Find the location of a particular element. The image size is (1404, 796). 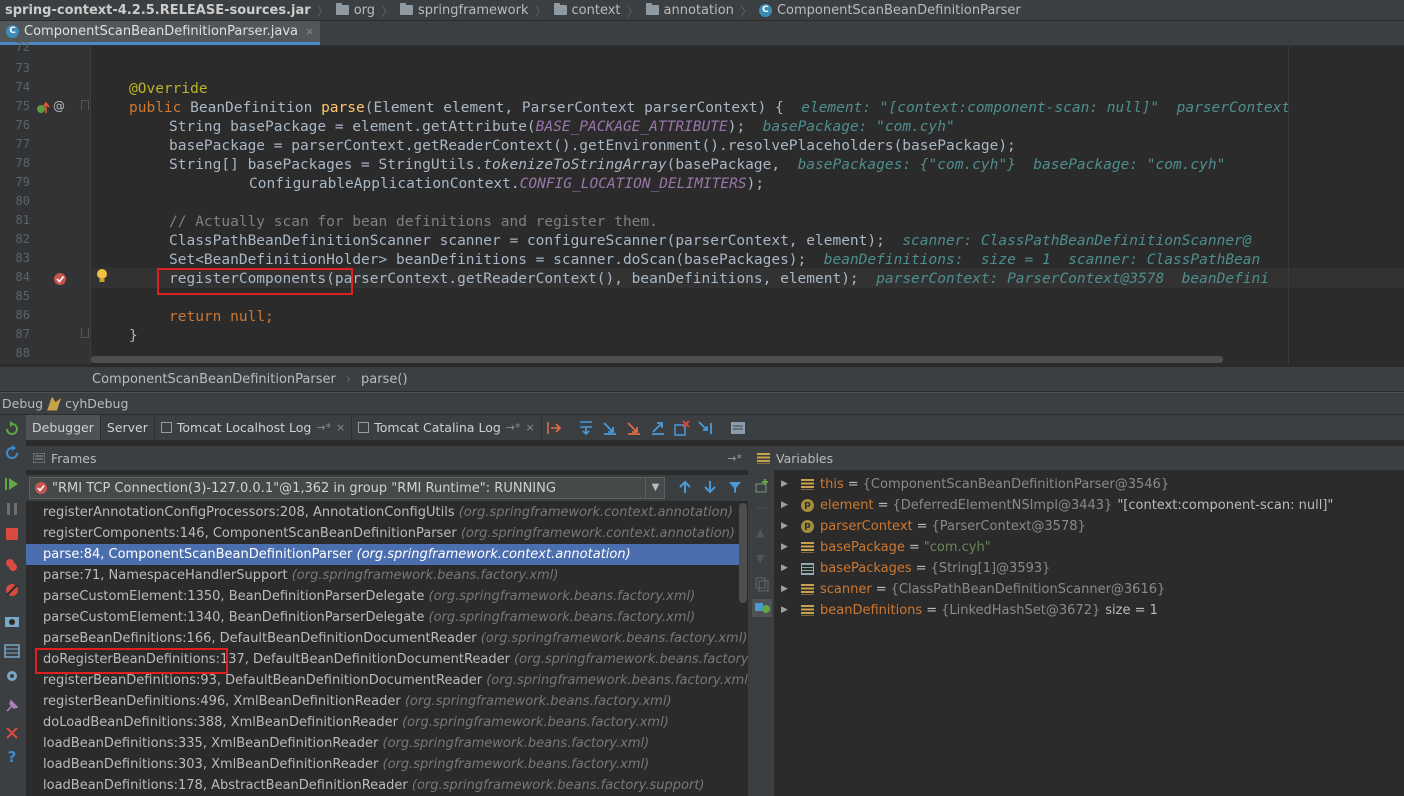

run-to-cursor-icon is located at coordinates (706, 428).